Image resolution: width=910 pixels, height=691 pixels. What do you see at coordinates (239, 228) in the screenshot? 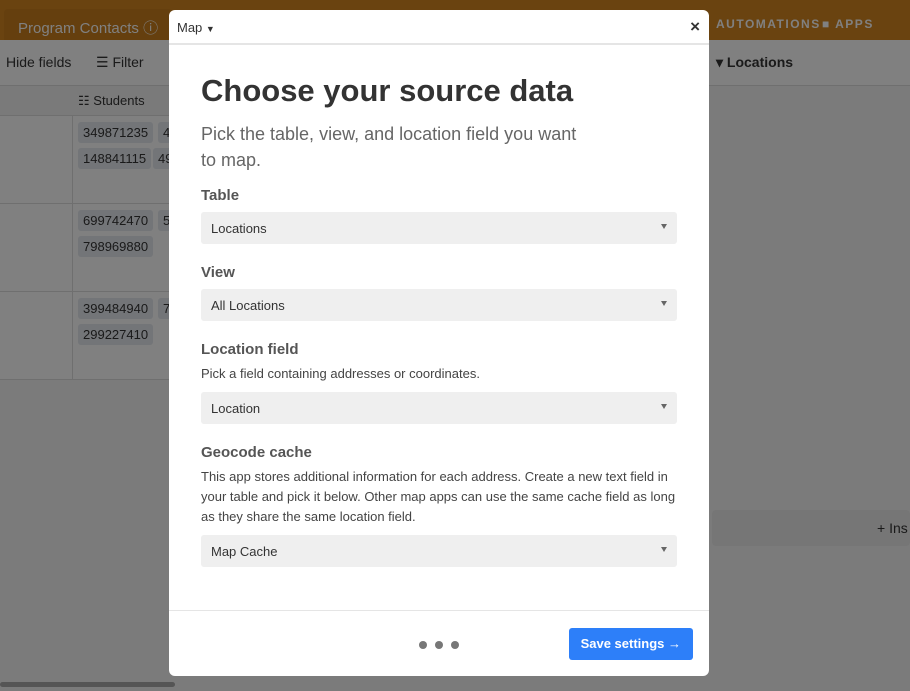
I see `table-select-value: Locations` at bounding box center [239, 228].